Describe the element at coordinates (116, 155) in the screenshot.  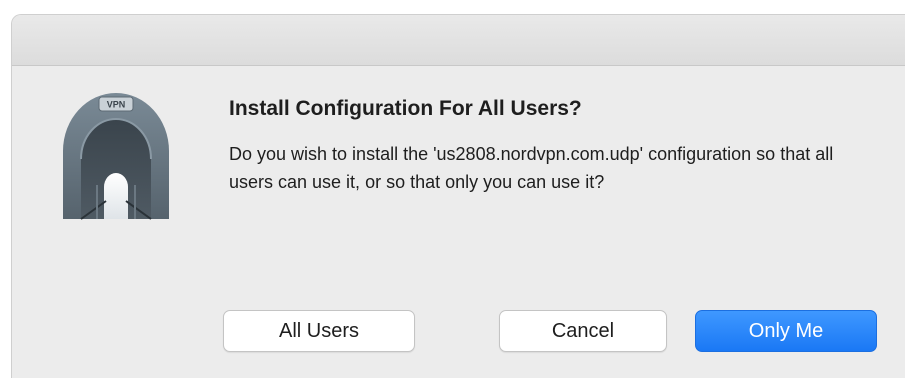
I see `vpn-tunnel-icon: VPN` at that location.